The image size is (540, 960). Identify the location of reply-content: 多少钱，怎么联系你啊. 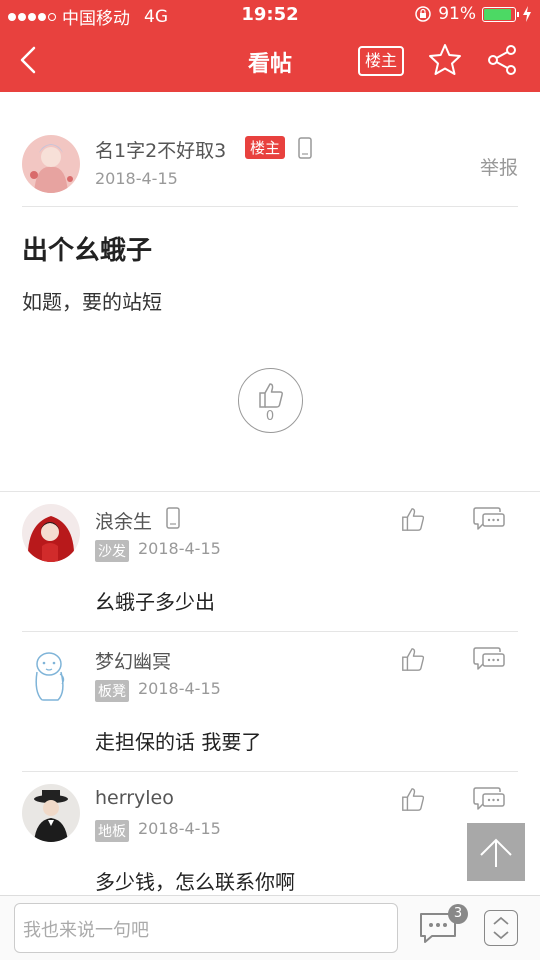
(195, 882).